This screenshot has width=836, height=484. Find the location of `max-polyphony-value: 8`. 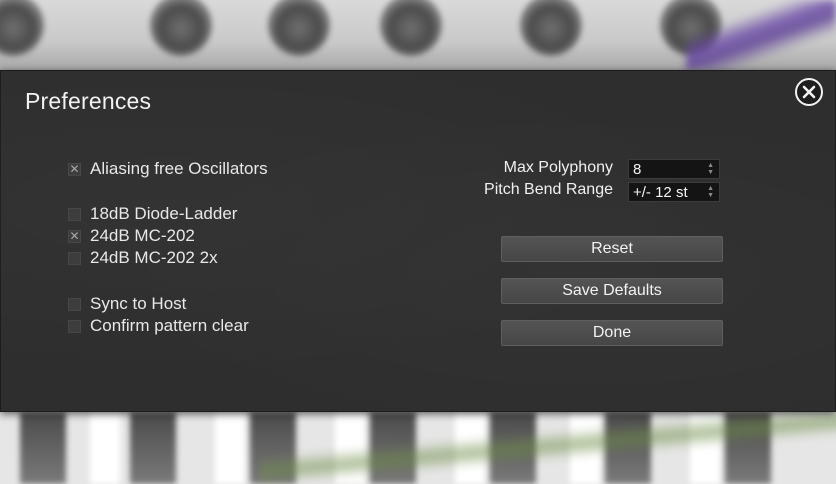

max-polyphony-value: 8 is located at coordinates (637, 169).